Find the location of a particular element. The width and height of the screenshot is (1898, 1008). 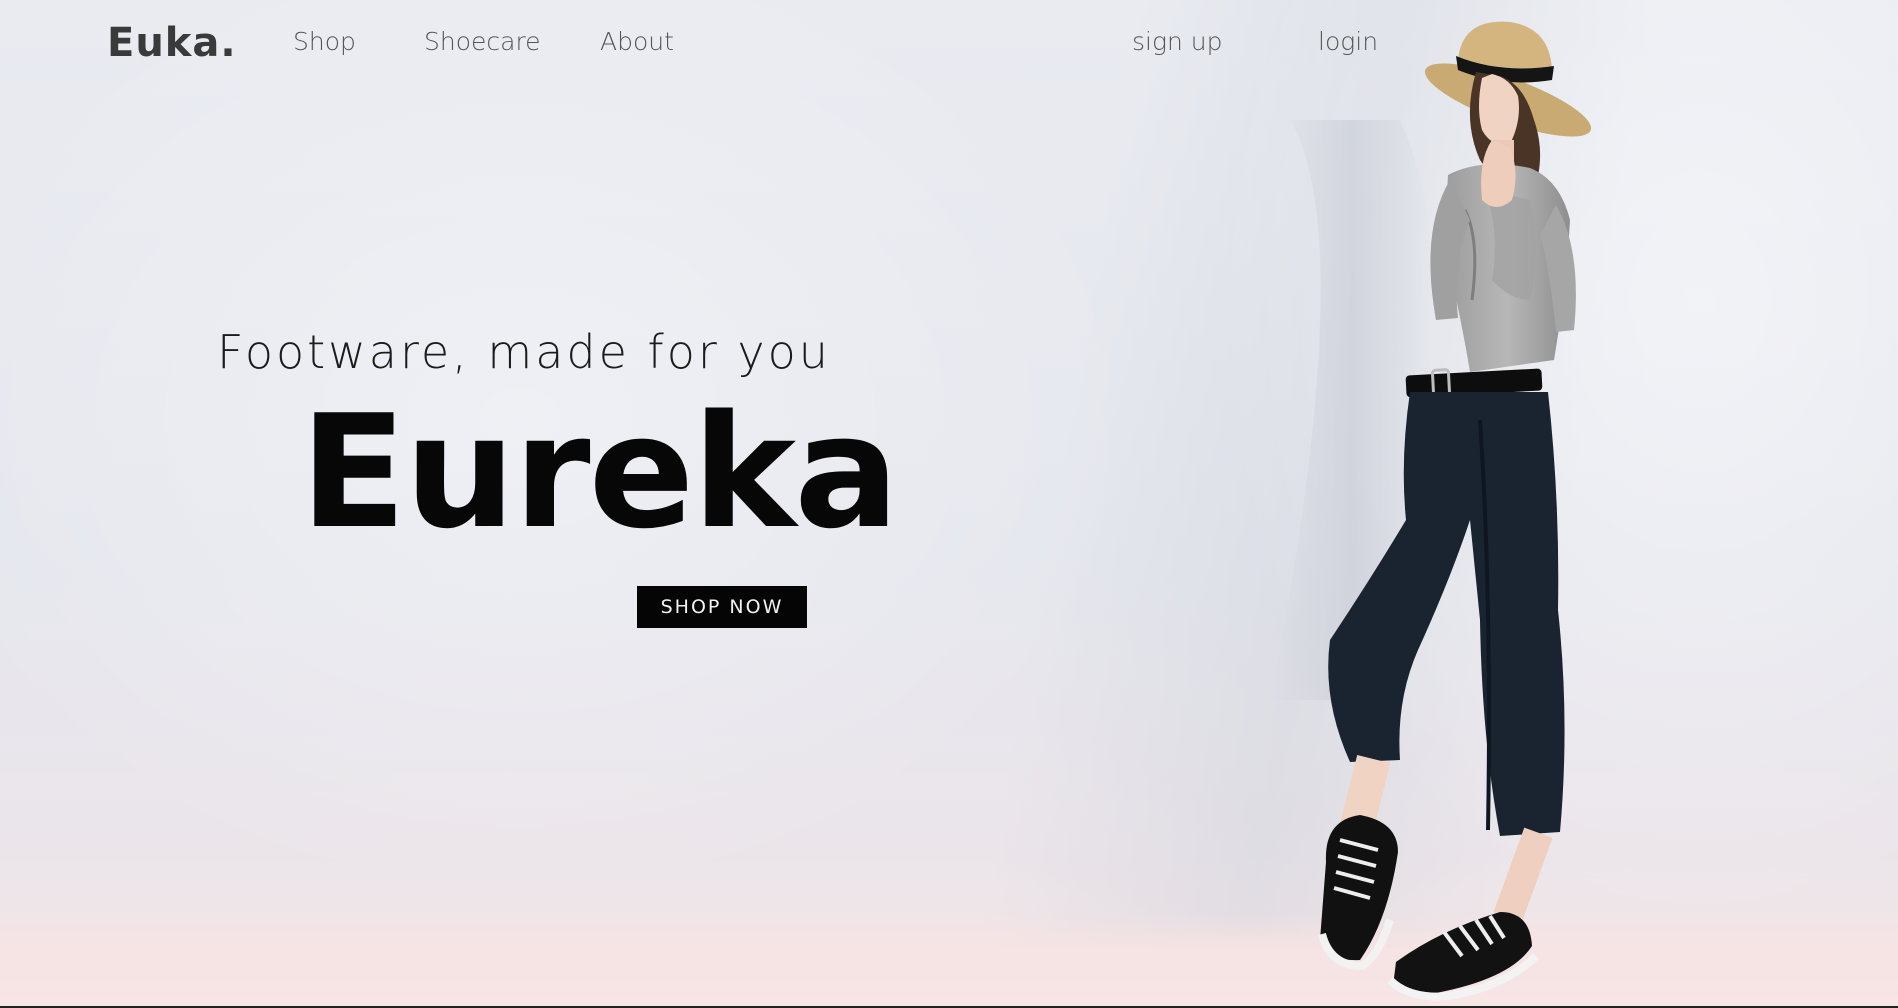

hero-tagline: Footware, made for you is located at coordinates (524, 352).